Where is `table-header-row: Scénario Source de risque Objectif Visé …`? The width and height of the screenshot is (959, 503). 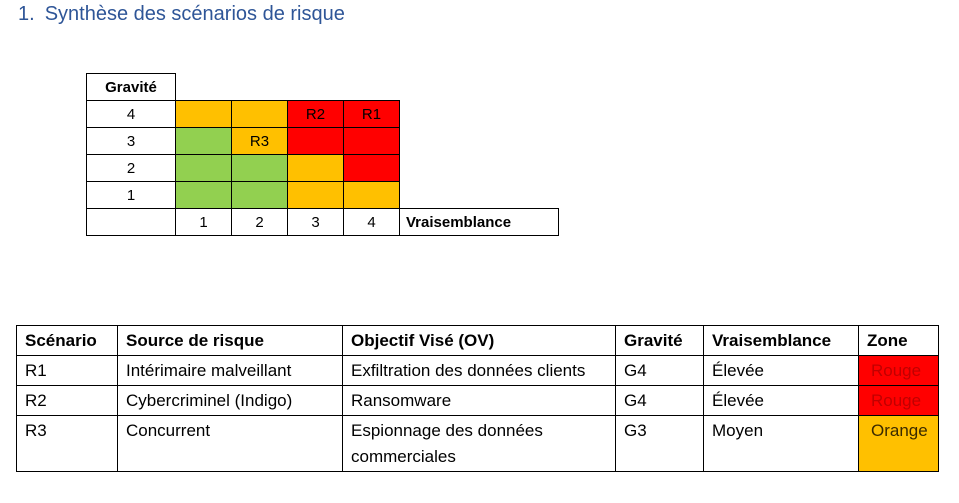 table-header-row: Scénario Source de risque Objectif Visé … is located at coordinates (477, 340).